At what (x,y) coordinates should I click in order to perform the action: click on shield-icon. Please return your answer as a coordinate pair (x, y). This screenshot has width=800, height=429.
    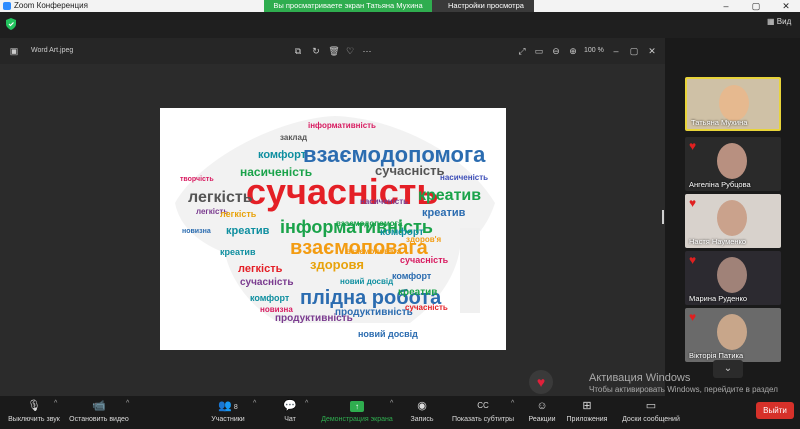
    Looking at the image, I should click on (11, 24).